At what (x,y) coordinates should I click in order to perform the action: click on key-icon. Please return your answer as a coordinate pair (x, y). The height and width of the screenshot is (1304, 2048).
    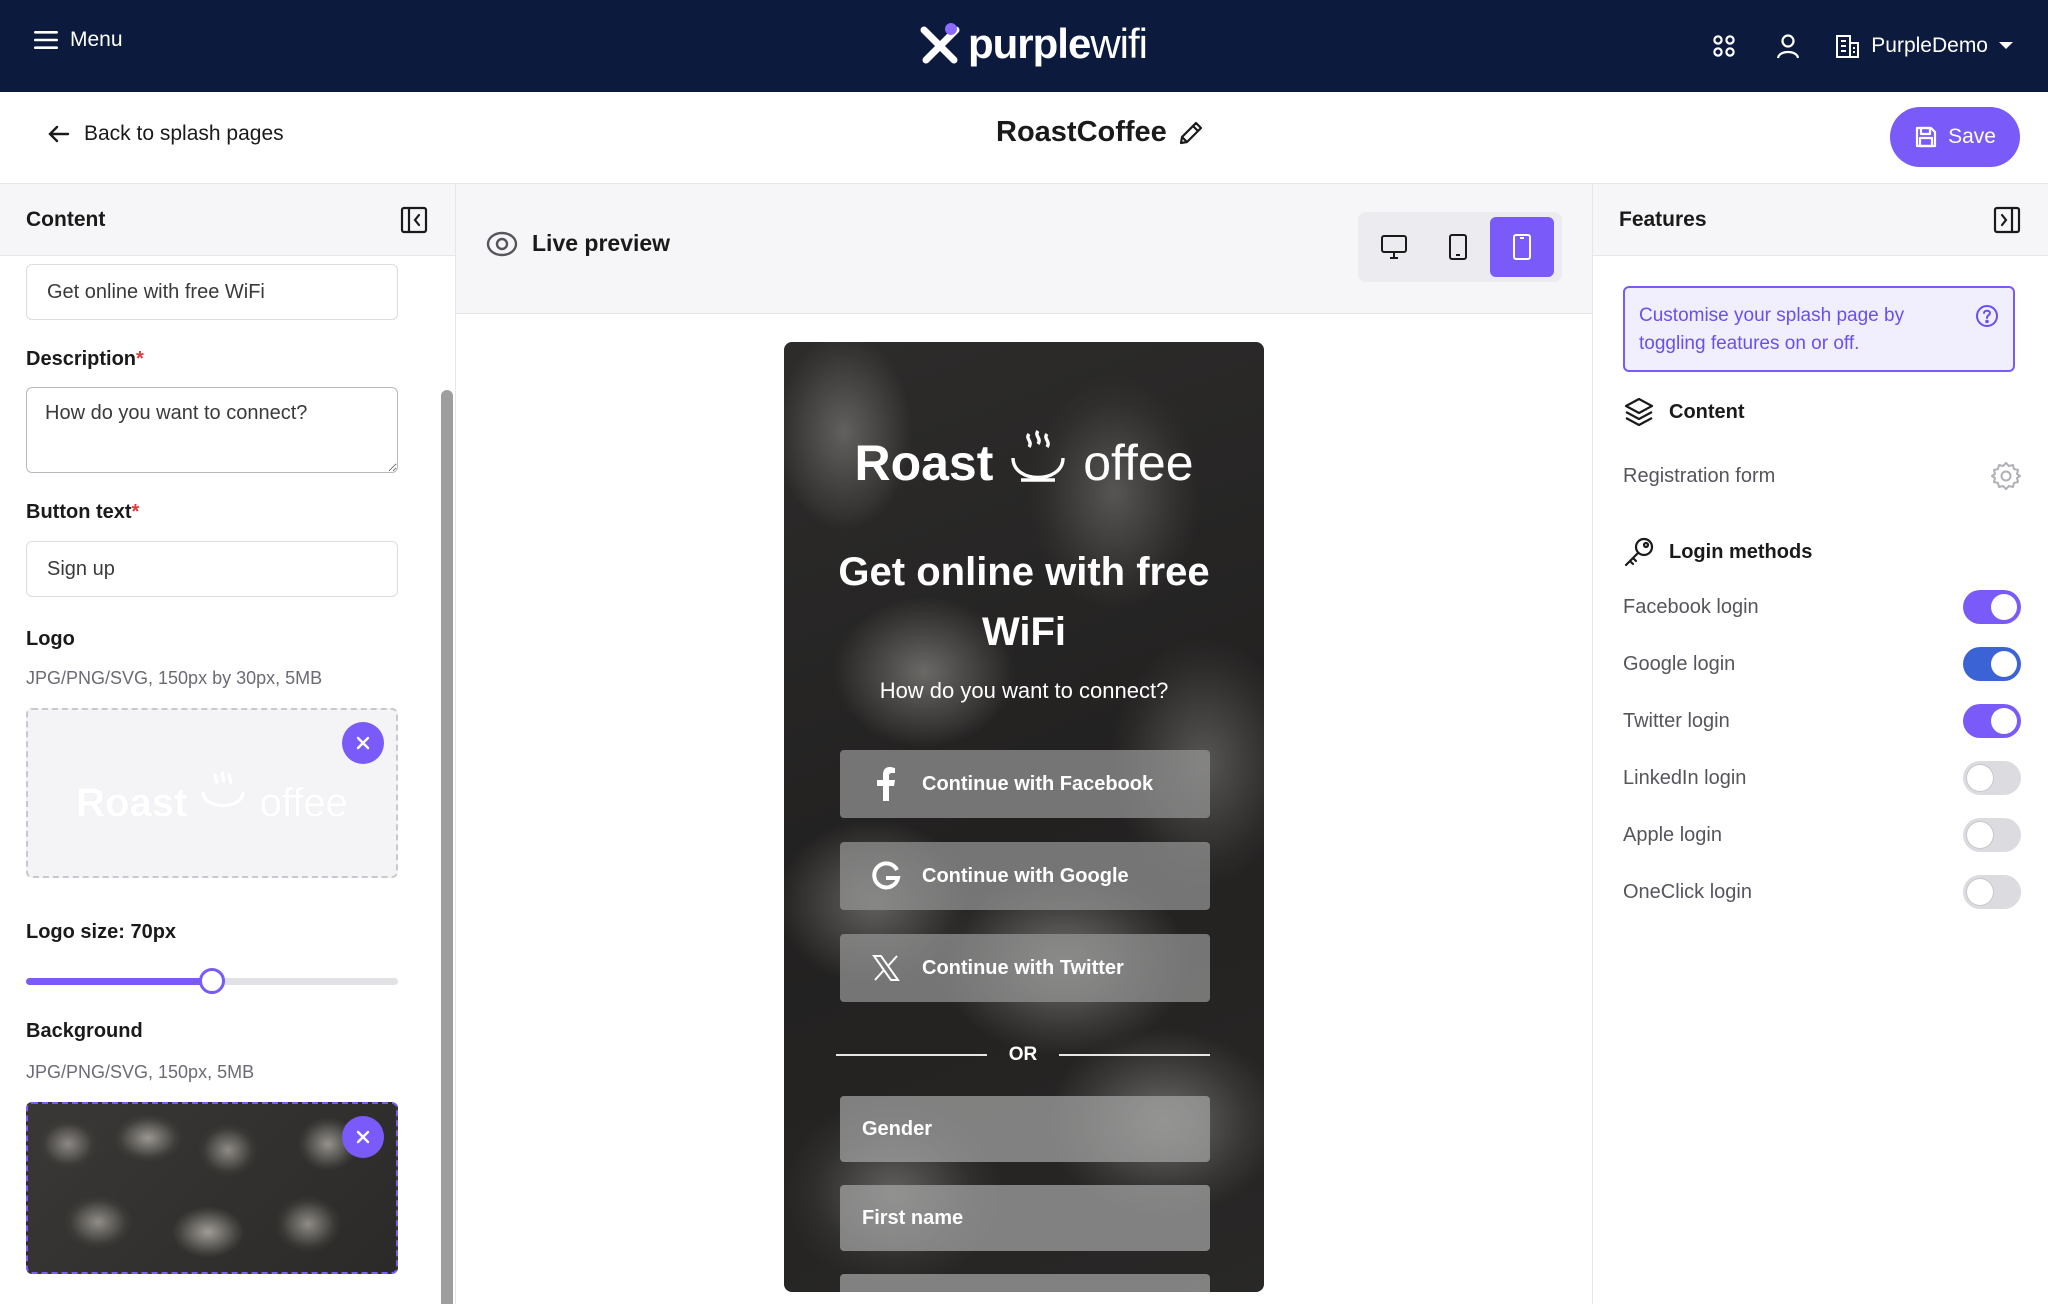
    Looking at the image, I should click on (1639, 552).